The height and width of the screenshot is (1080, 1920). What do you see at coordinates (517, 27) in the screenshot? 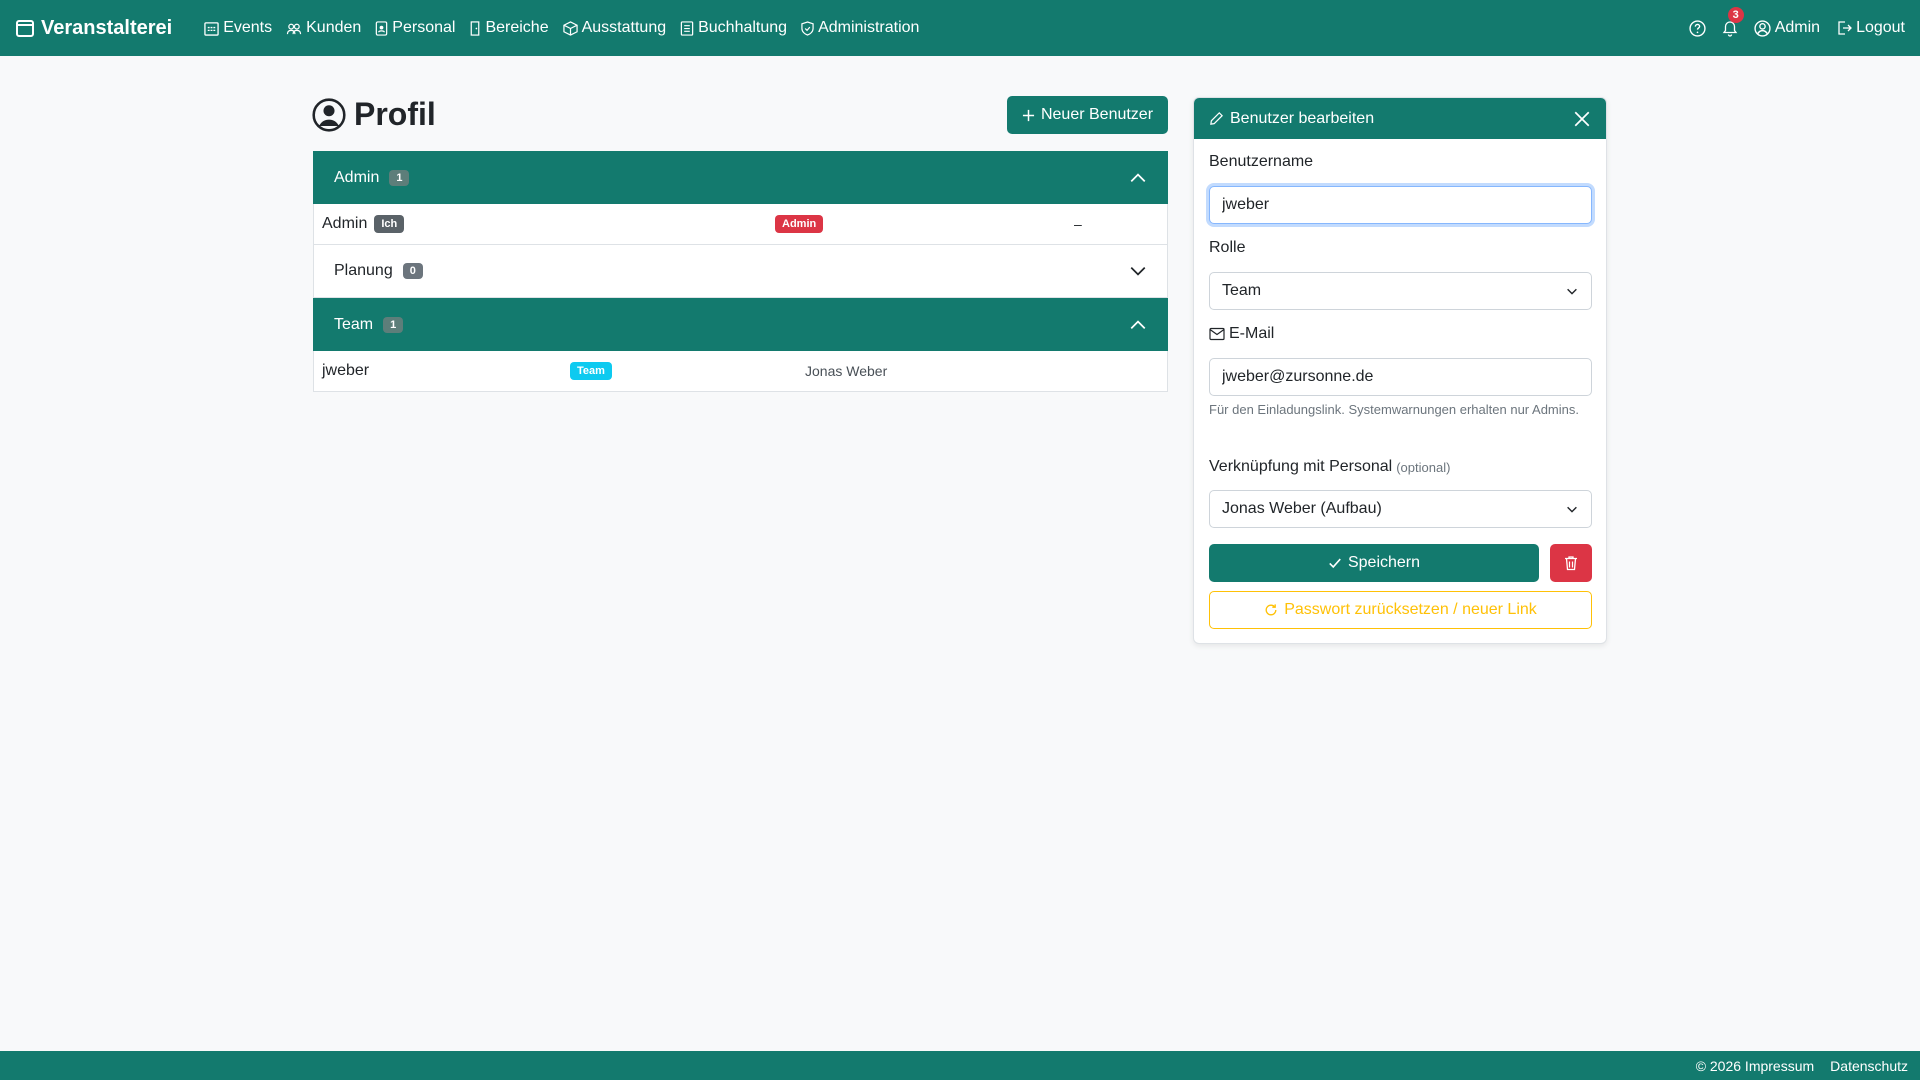
I see `nav-bereiche-label: Bereiche` at bounding box center [517, 27].